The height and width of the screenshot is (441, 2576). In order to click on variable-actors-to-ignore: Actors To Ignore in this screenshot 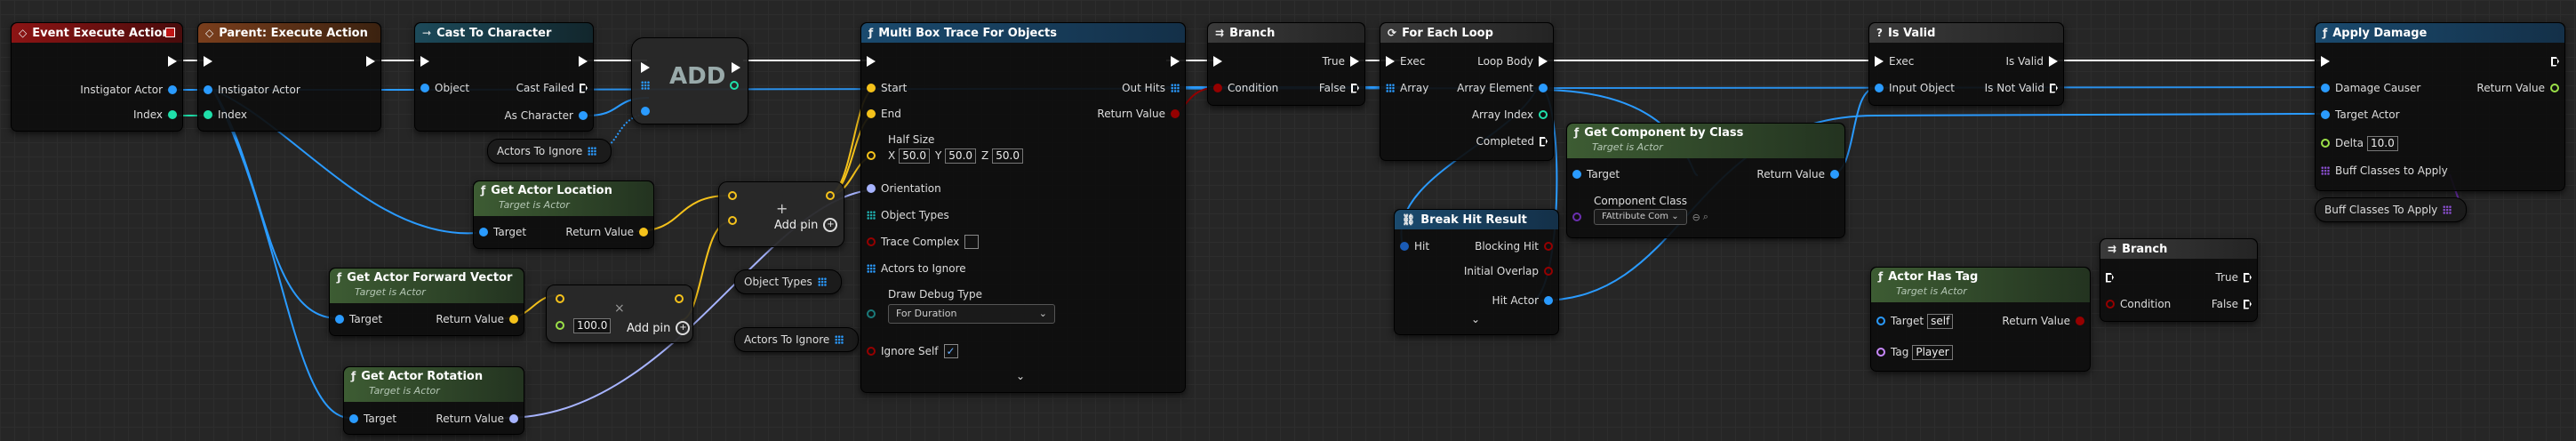, I will do `click(549, 152)`.